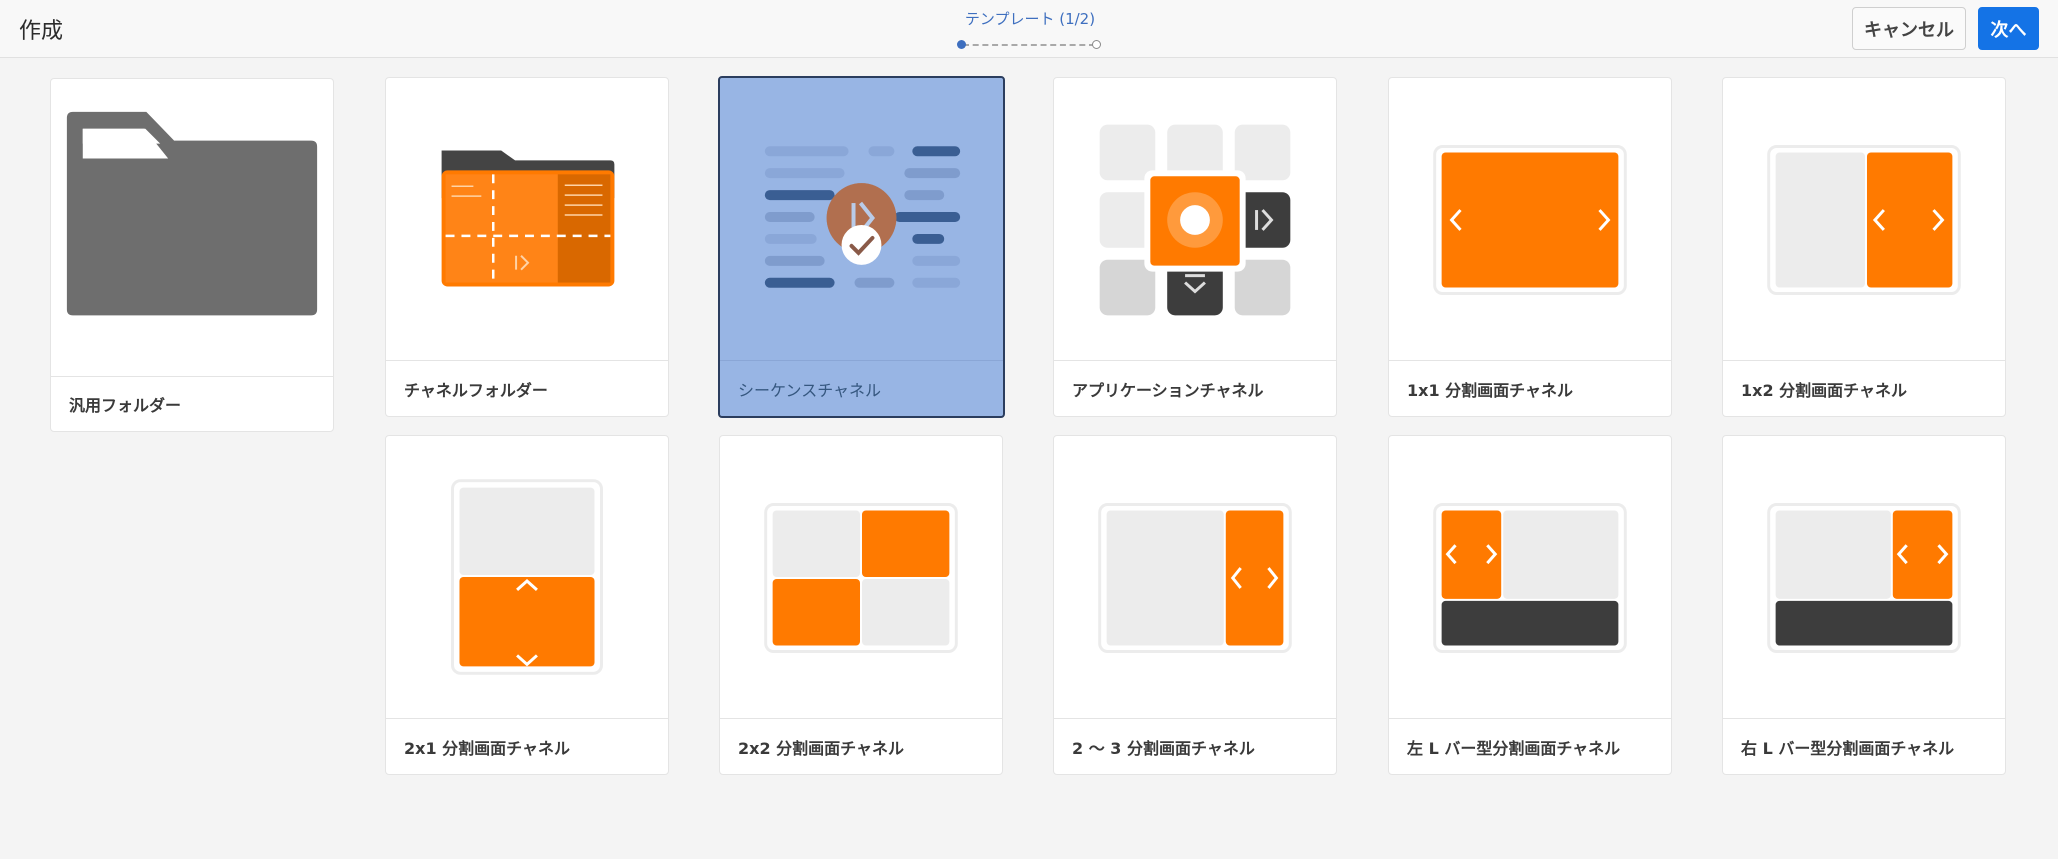  I want to click on sequence-channel-icon, so click(861, 219).